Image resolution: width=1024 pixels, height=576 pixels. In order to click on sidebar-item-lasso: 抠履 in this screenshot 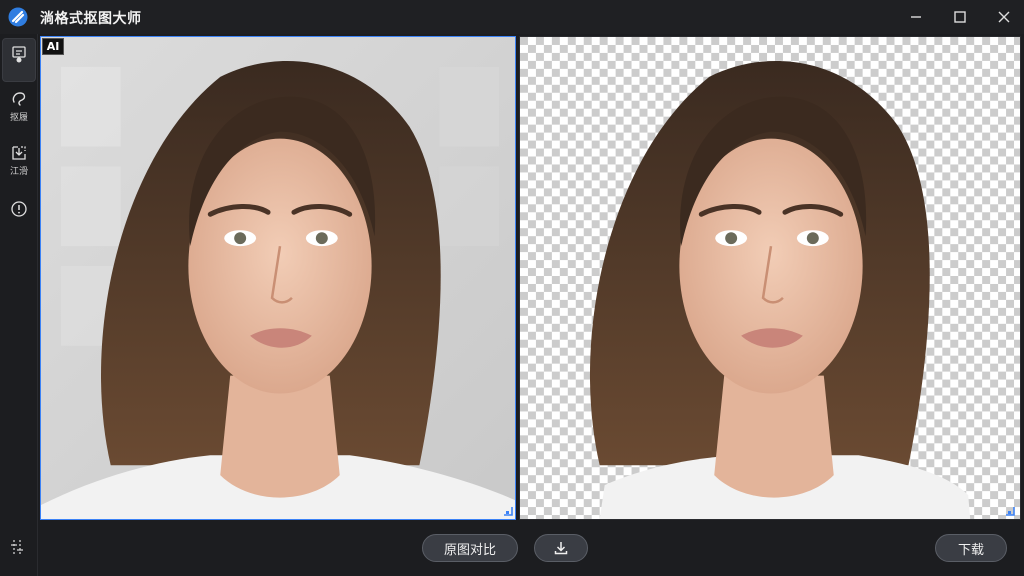, I will do `click(19, 111)`.